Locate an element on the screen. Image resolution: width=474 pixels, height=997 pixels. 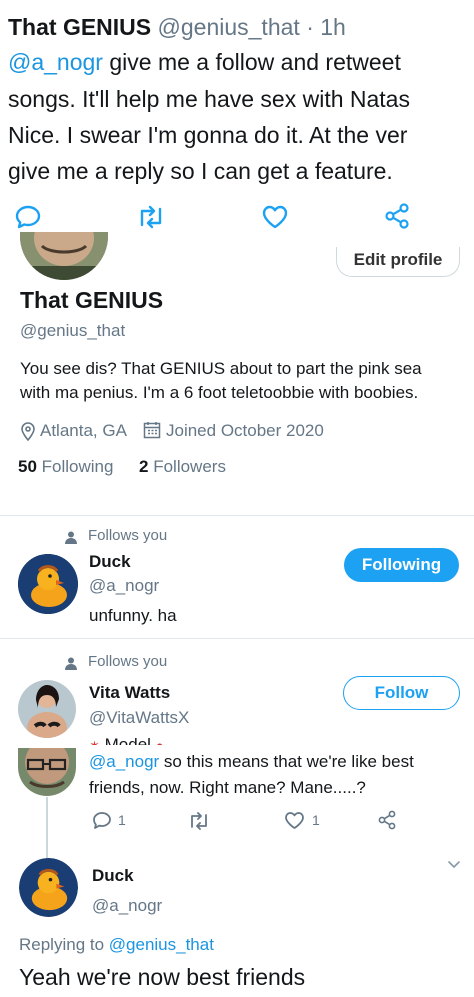
like-count: 1 is located at coordinates (316, 820).